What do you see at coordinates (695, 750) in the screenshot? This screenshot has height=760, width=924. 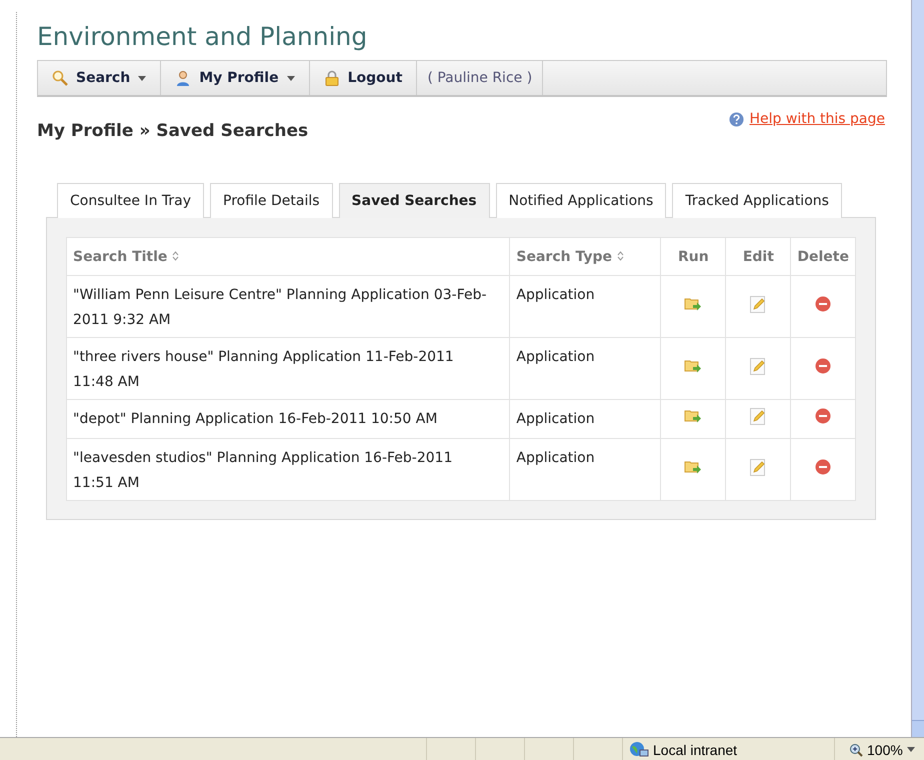 I see `zone-label: Local intranet` at bounding box center [695, 750].